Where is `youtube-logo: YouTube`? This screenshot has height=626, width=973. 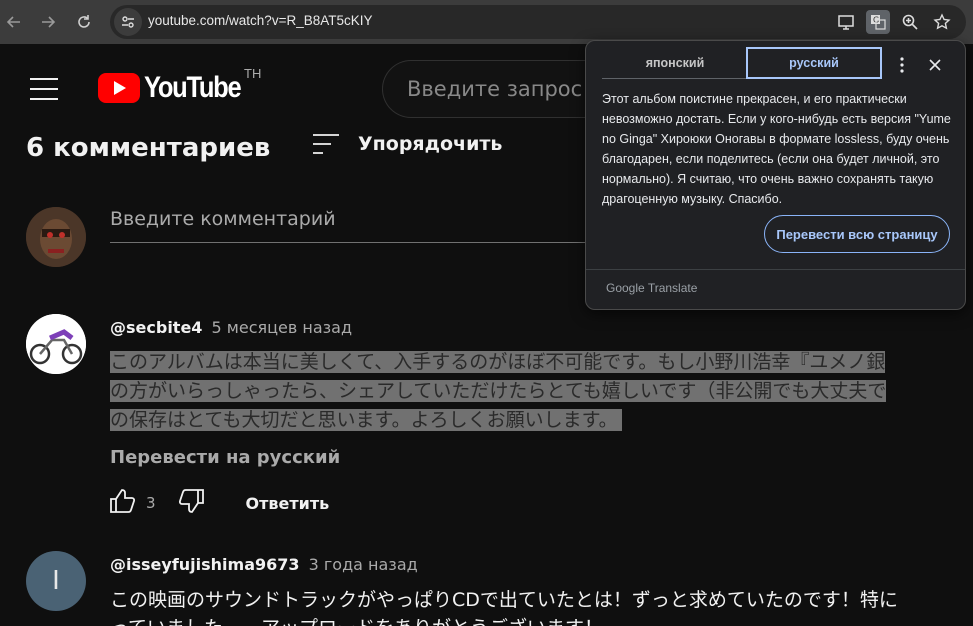
youtube-logo: YouTube is located at coordinates (177, 87).